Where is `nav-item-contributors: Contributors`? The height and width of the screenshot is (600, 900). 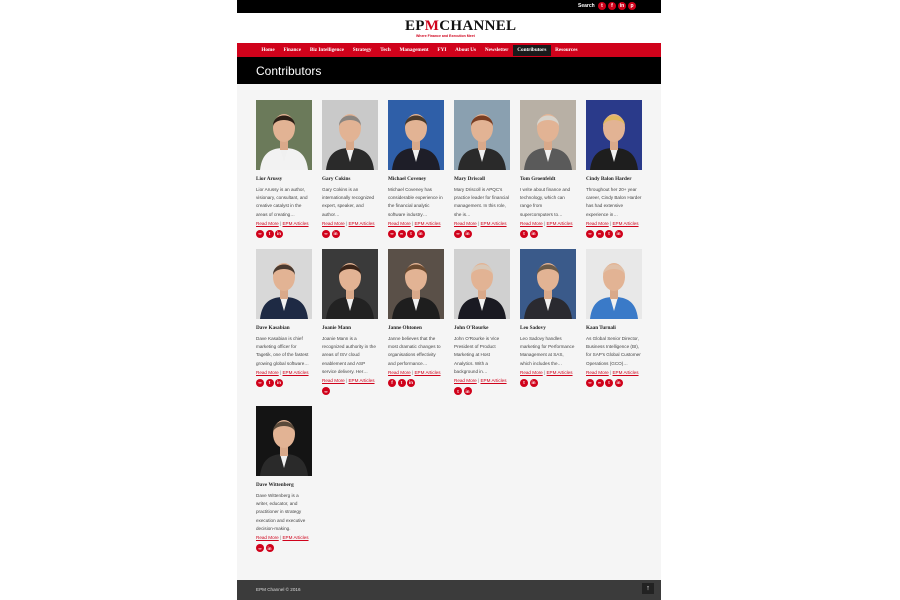
nav-item-contributors: Contributors is located at coordinates (531, 50).